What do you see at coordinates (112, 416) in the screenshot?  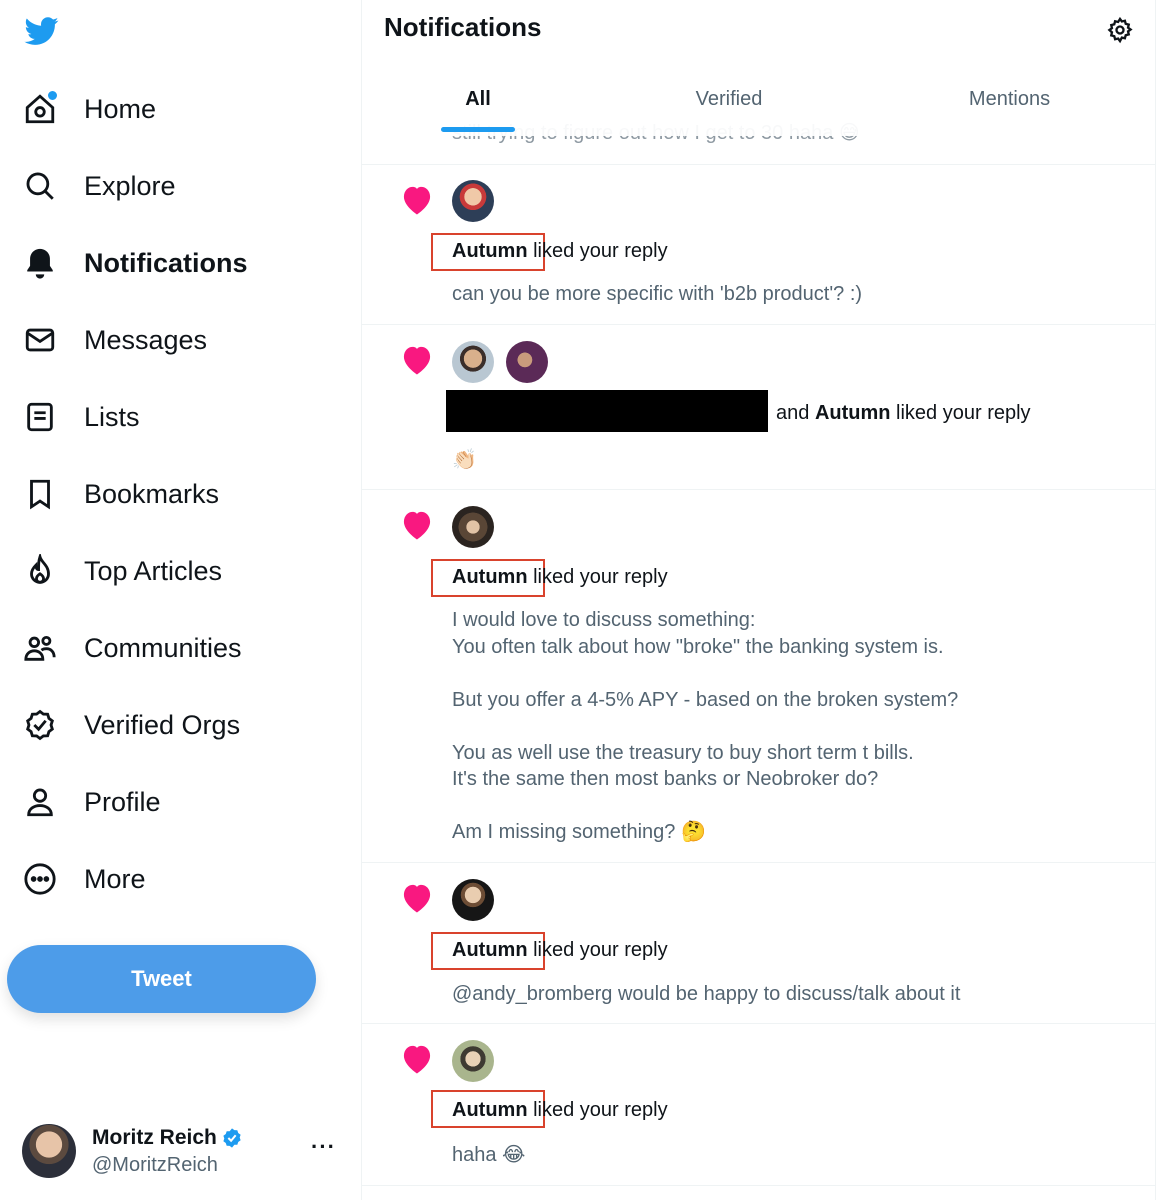 I see `sidebar-item-label: Lists` at bounding box center [112, 416].